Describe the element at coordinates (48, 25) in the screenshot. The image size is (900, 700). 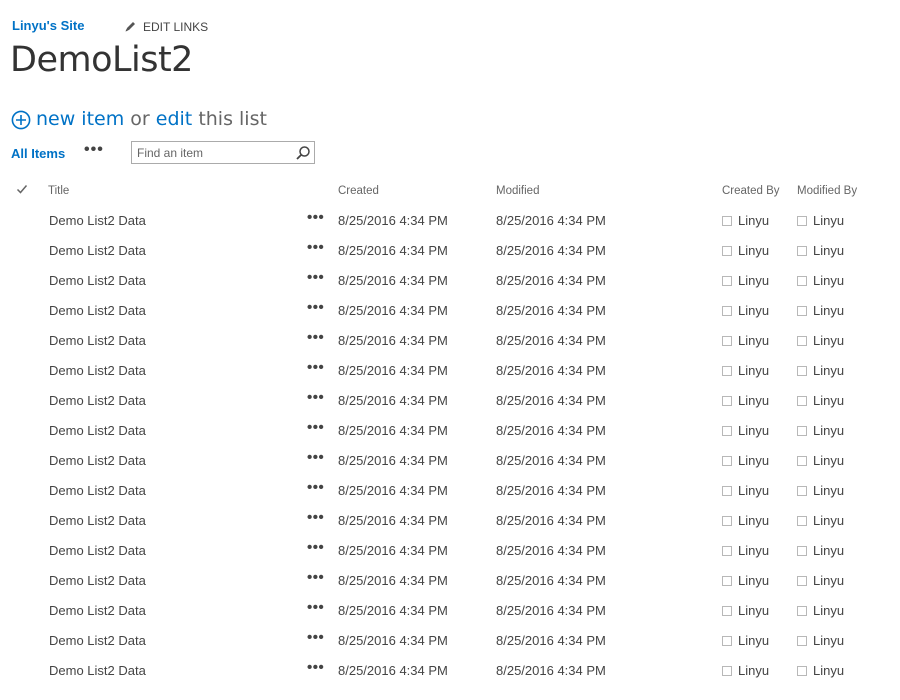
I see `site-name-link: Linyu's Site` at that location.